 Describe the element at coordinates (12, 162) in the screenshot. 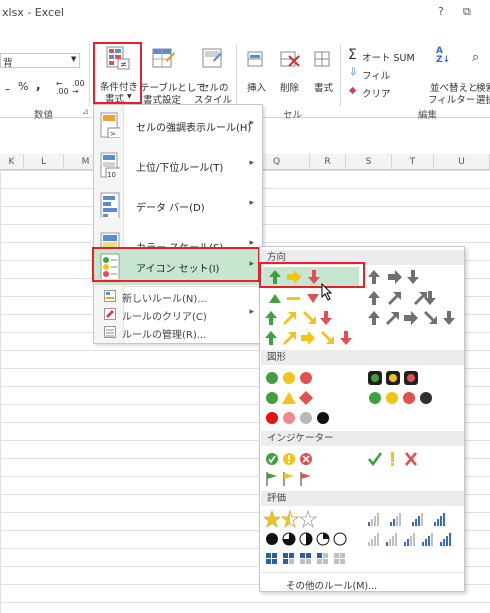

I see `column-header: K` at that location.